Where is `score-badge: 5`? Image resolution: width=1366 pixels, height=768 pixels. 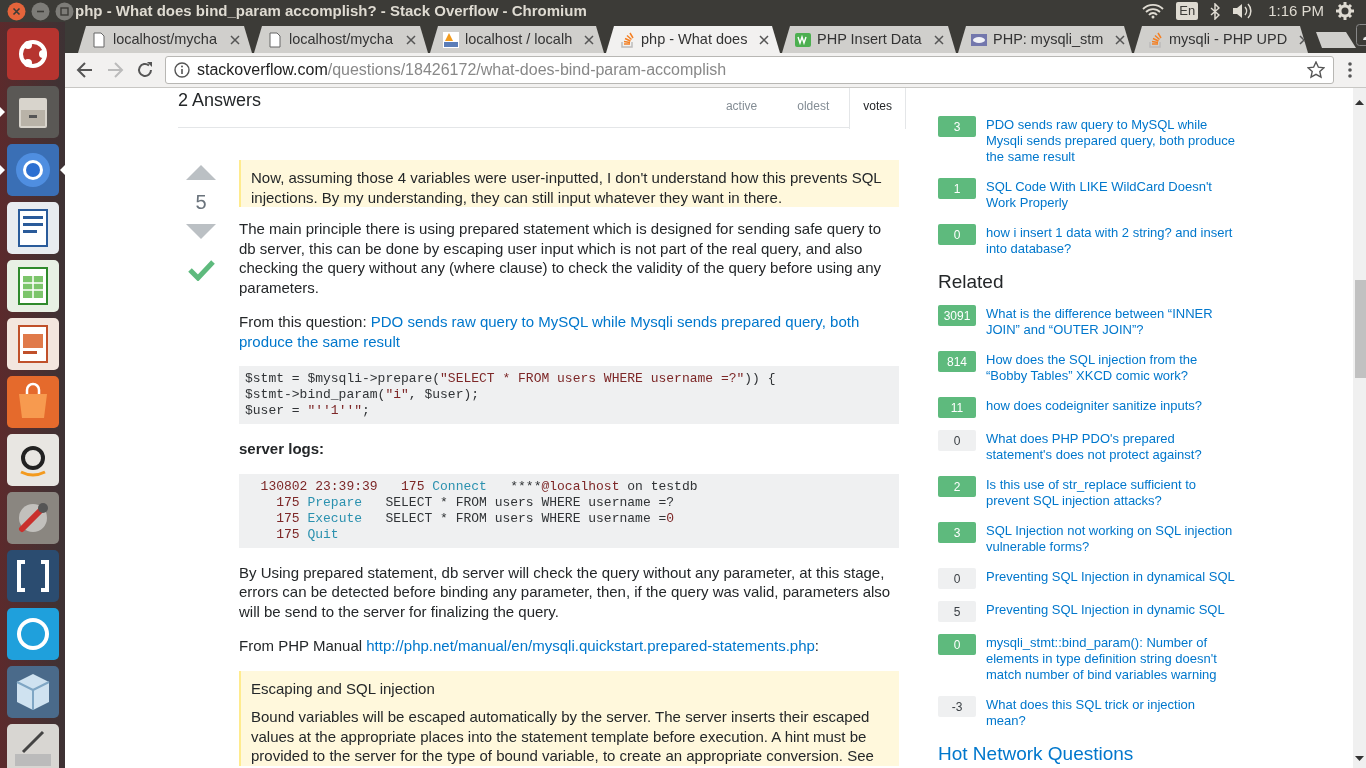
score-badge: 5 is located at coordinates (957, 611).